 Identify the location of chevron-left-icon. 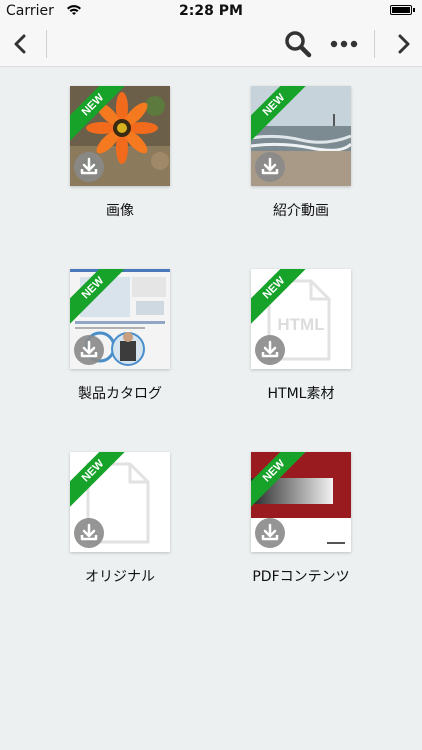
(20, 44).